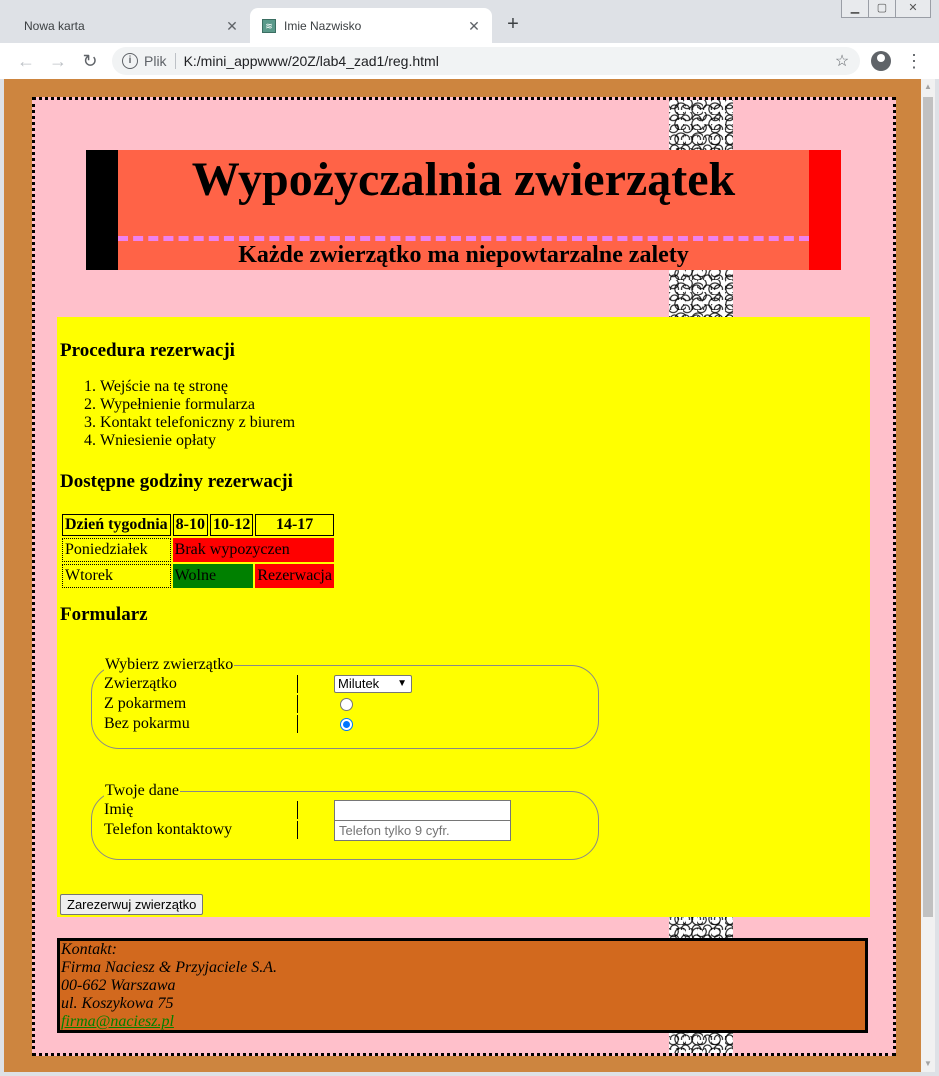 Image resolution: width=939 pixels, height=1076 pixels. I want to click on without-food-radio, so click(346, 724).